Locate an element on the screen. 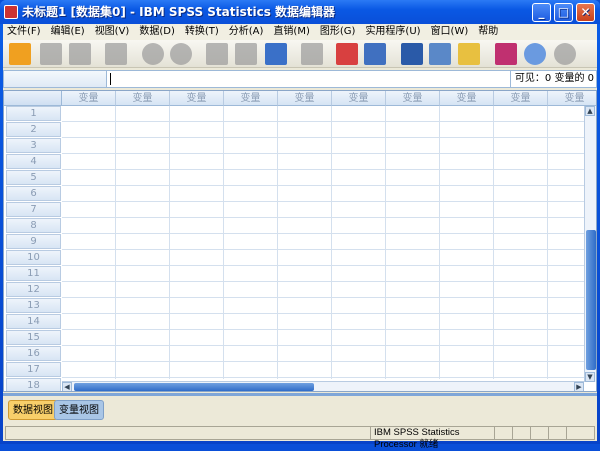  menu-item: 编辑(E) is located at coordinates (69, 32).